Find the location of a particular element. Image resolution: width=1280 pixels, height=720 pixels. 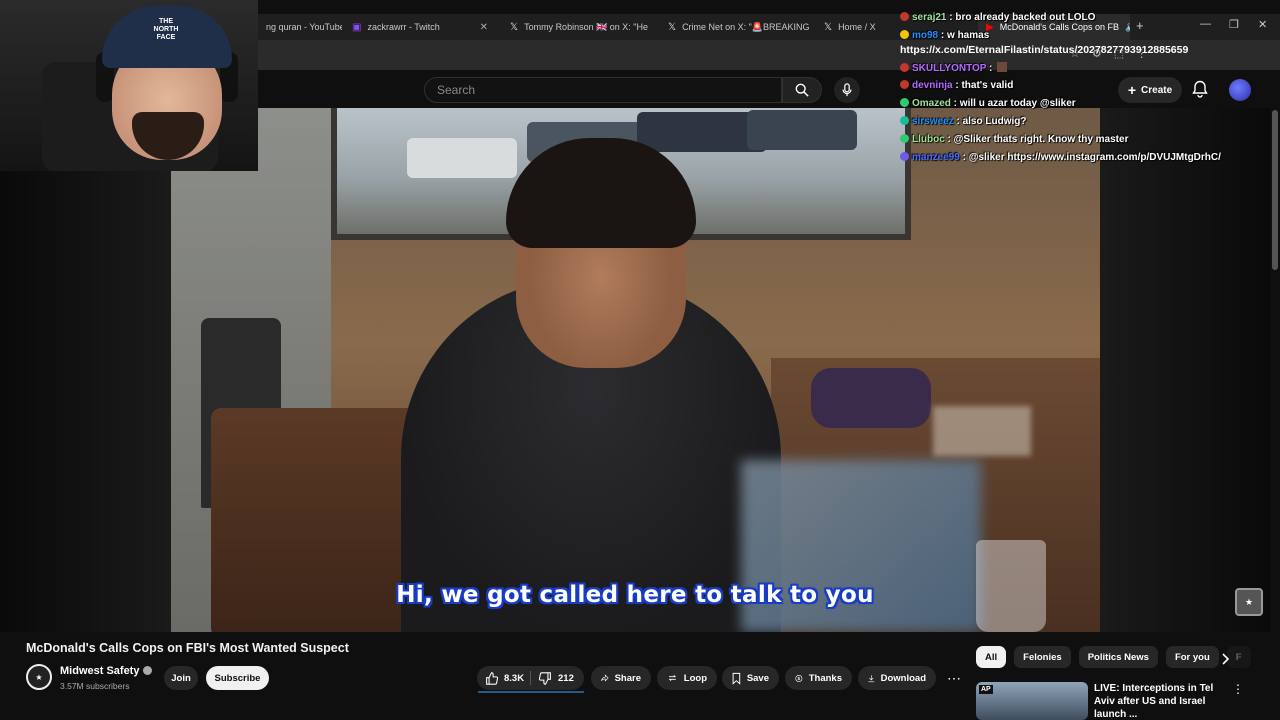

tab-crime-net: 𝕏 Crime Net on X: "🚨BREAKING ✕ is located at coordinates (736, 27).